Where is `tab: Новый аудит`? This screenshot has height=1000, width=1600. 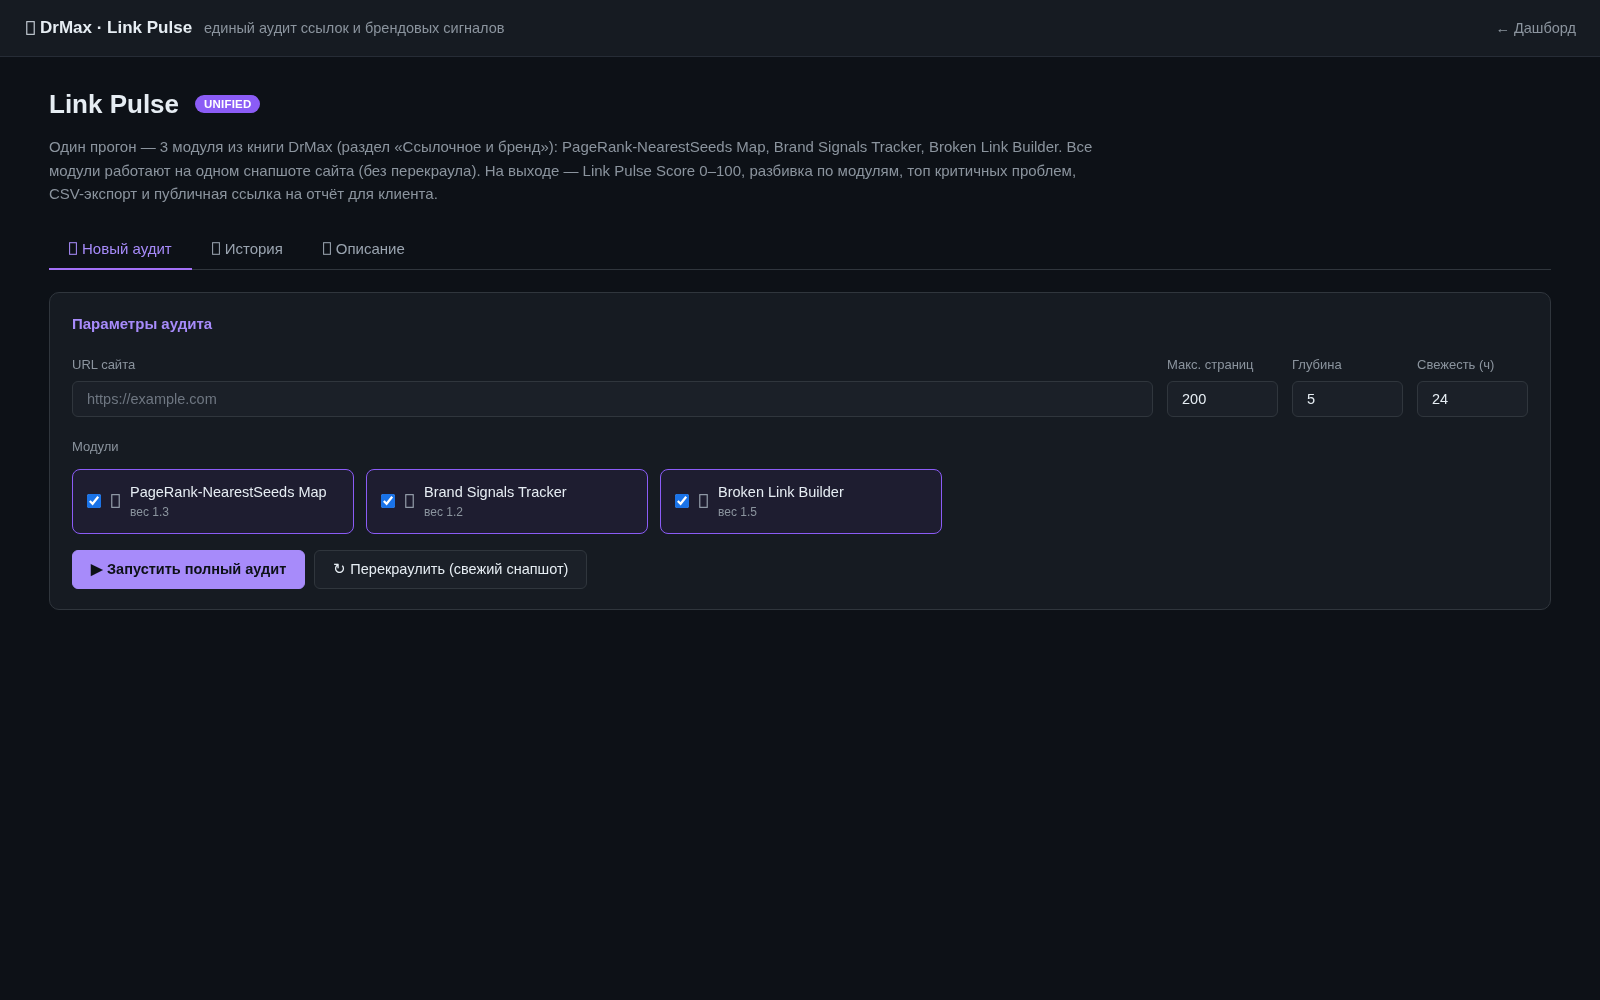 tab: Новый аудит is located at coordinates (120, 249).